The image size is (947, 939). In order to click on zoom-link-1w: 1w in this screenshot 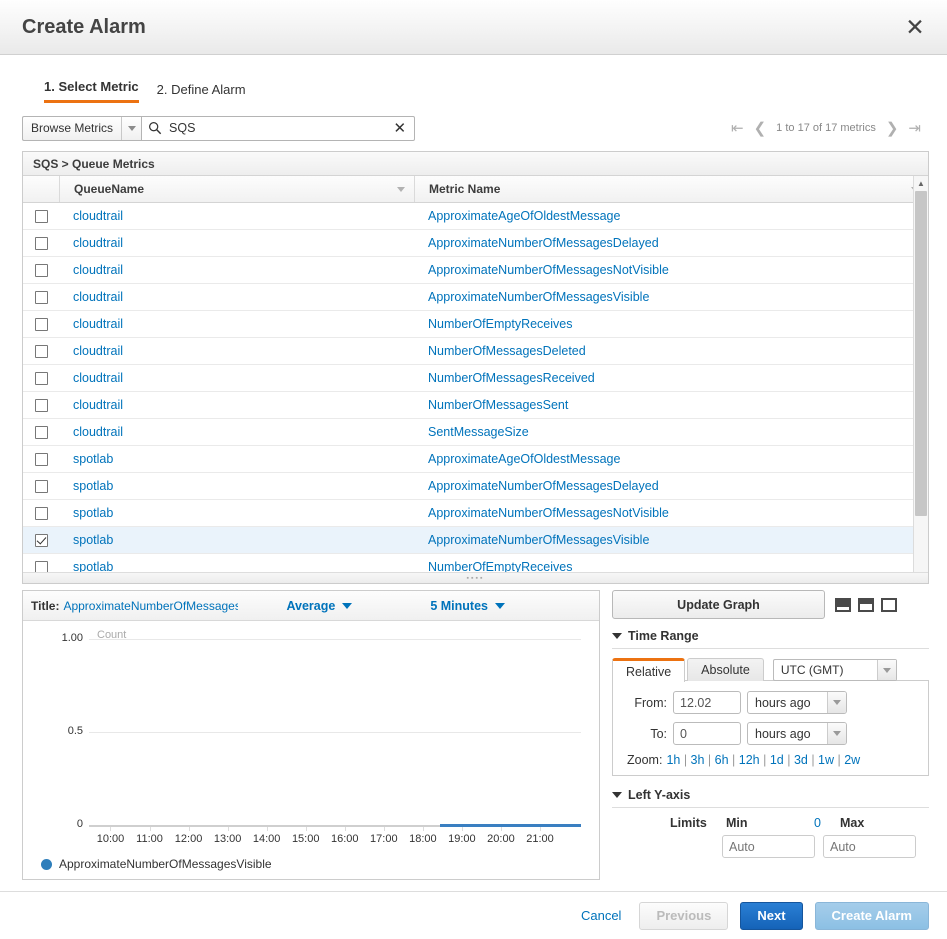, I will do `click(826, 760)`.